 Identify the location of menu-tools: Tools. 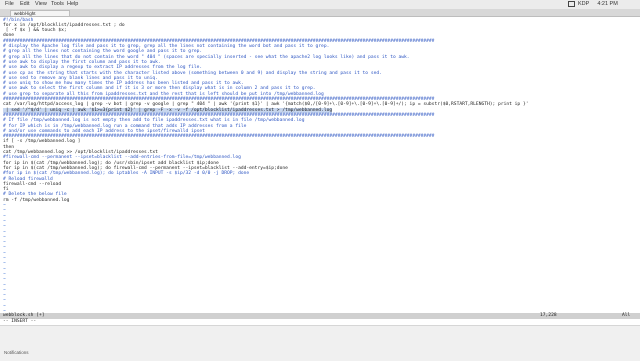
(57, 4).